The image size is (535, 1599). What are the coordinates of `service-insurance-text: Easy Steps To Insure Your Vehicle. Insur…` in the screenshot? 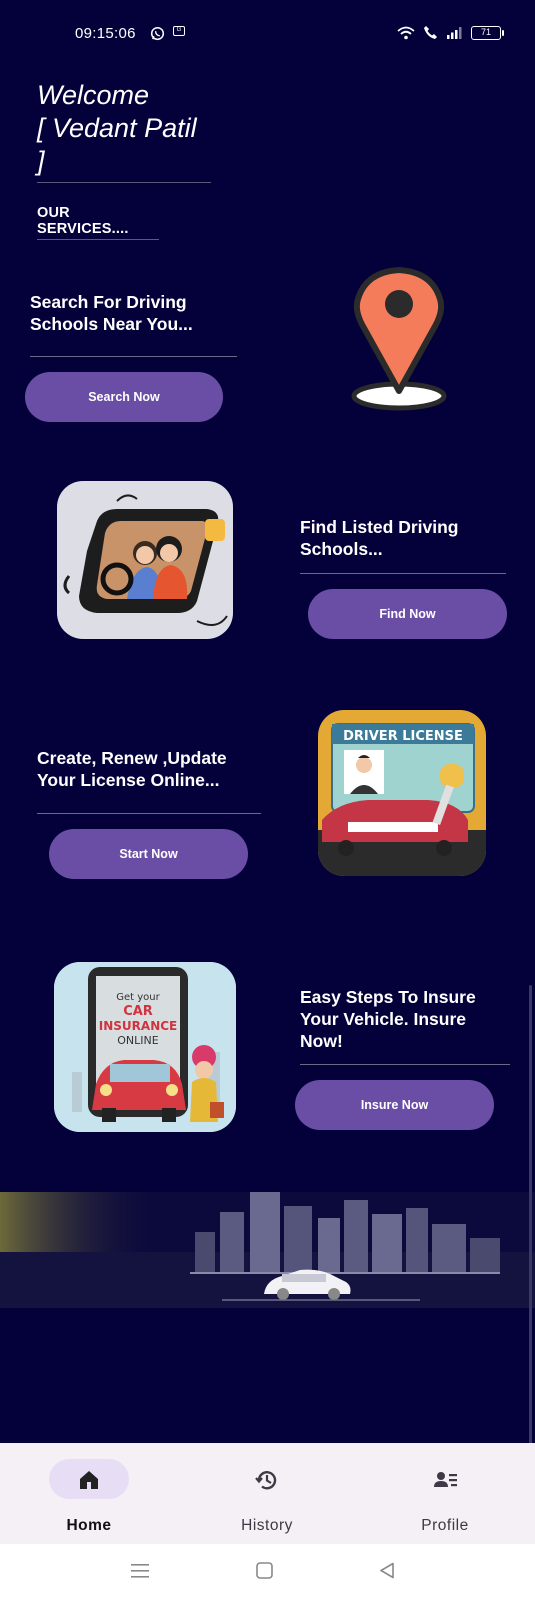 It's located at (388, 1019).